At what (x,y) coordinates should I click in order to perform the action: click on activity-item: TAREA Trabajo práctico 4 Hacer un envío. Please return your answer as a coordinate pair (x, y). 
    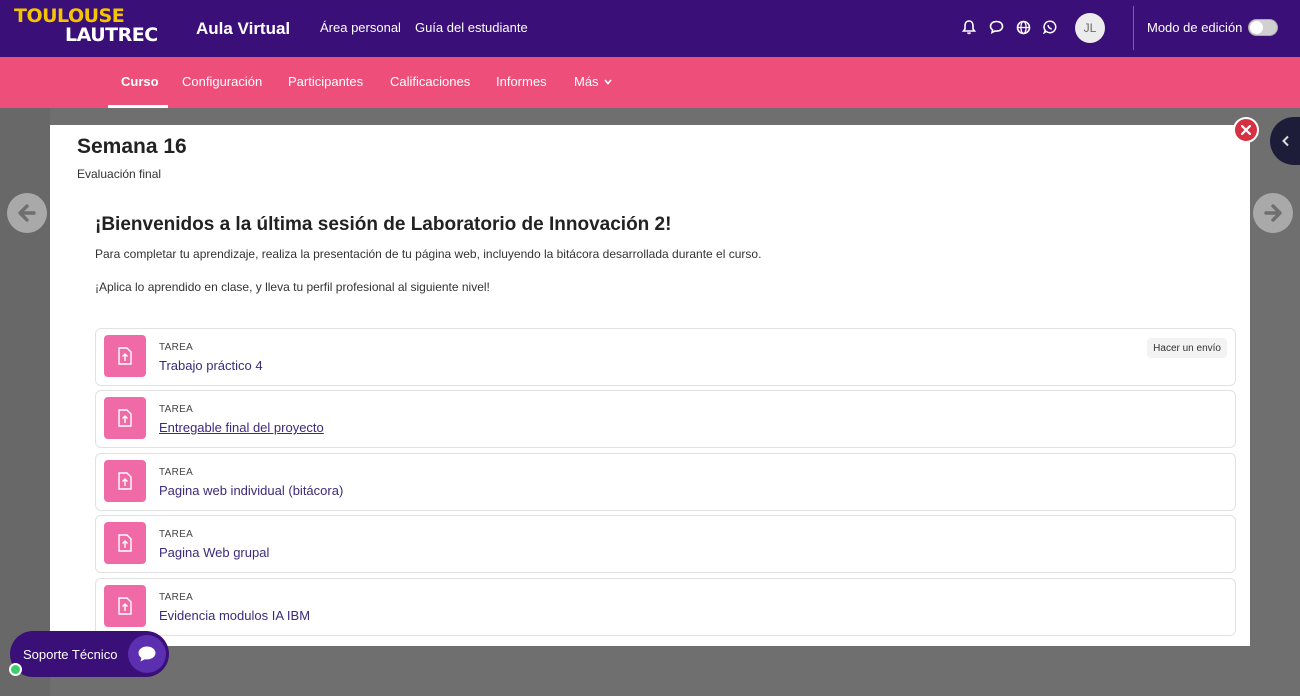
    Looking at the image, I should click on (665, 357).